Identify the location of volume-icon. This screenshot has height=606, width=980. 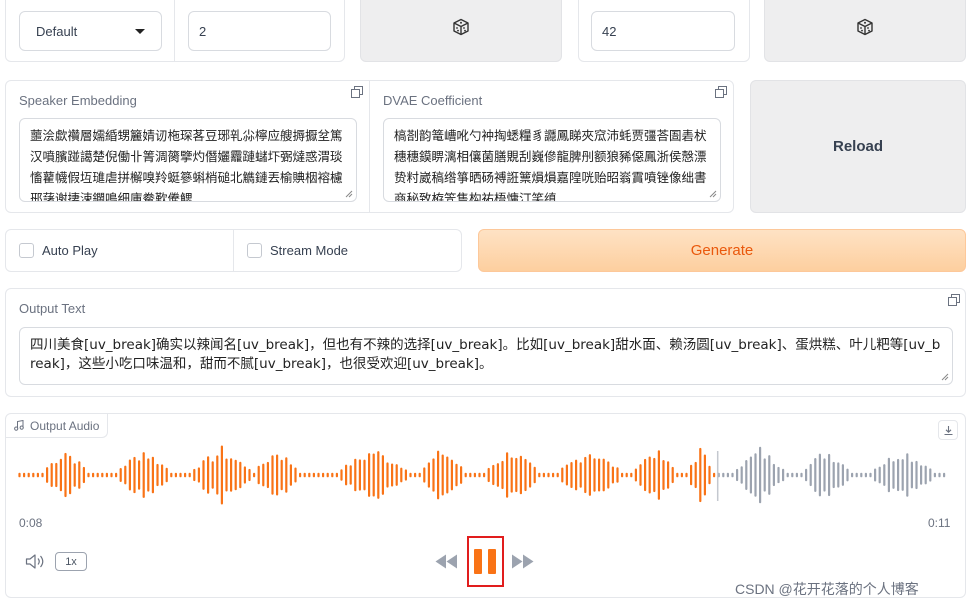
(35, 561).